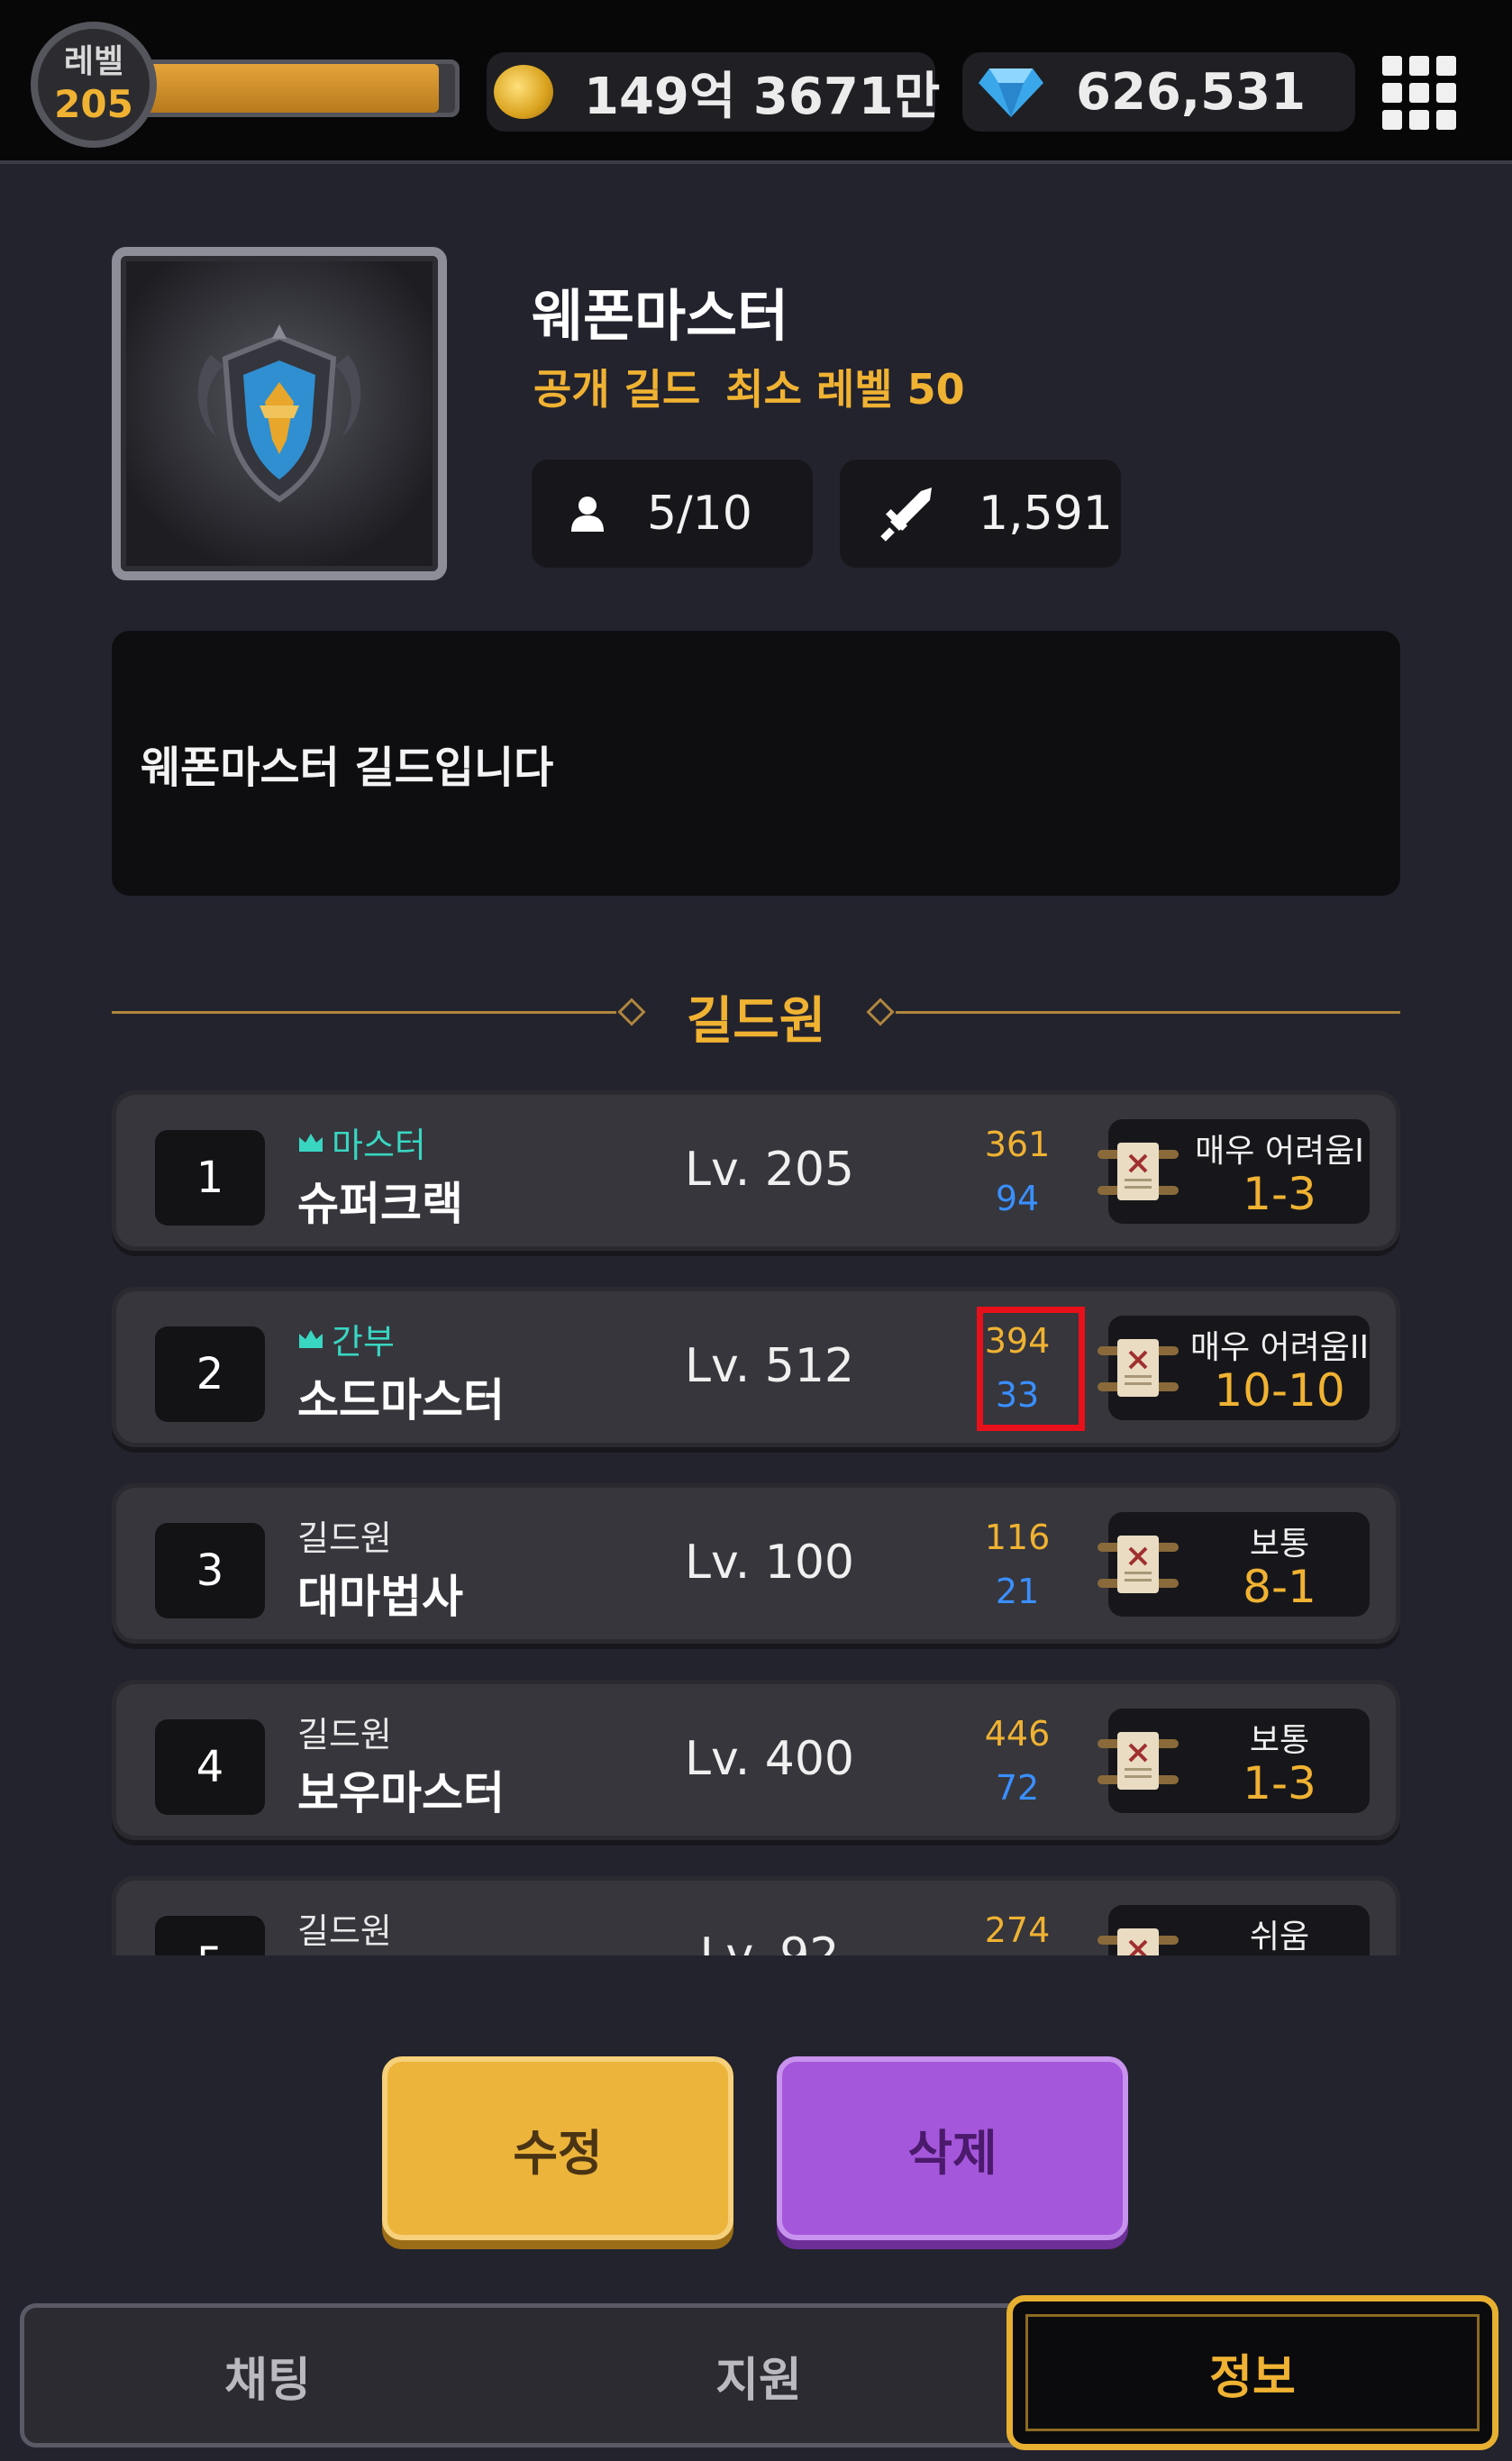 This screenshot has width=1512, height=2461. What do you see at coordinates (769, 1563) in the screenshot?
I see `member-level: Lv. 100` at bounding box center [769, 1563].